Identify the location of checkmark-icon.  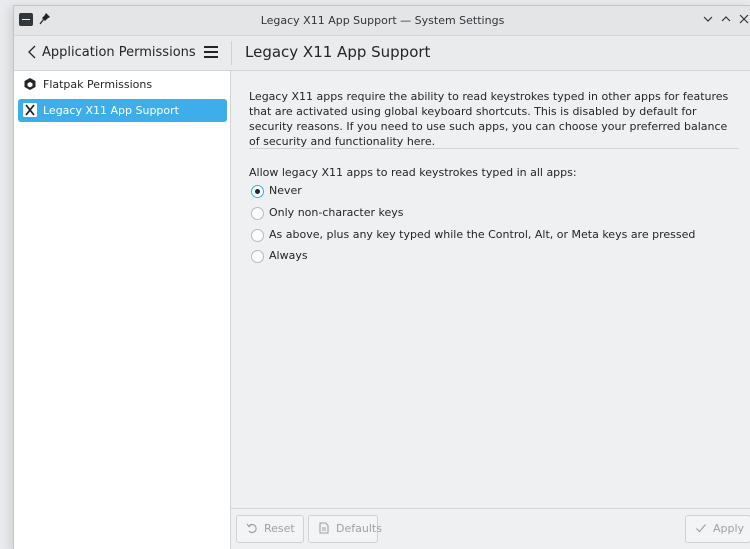
(701, 528).